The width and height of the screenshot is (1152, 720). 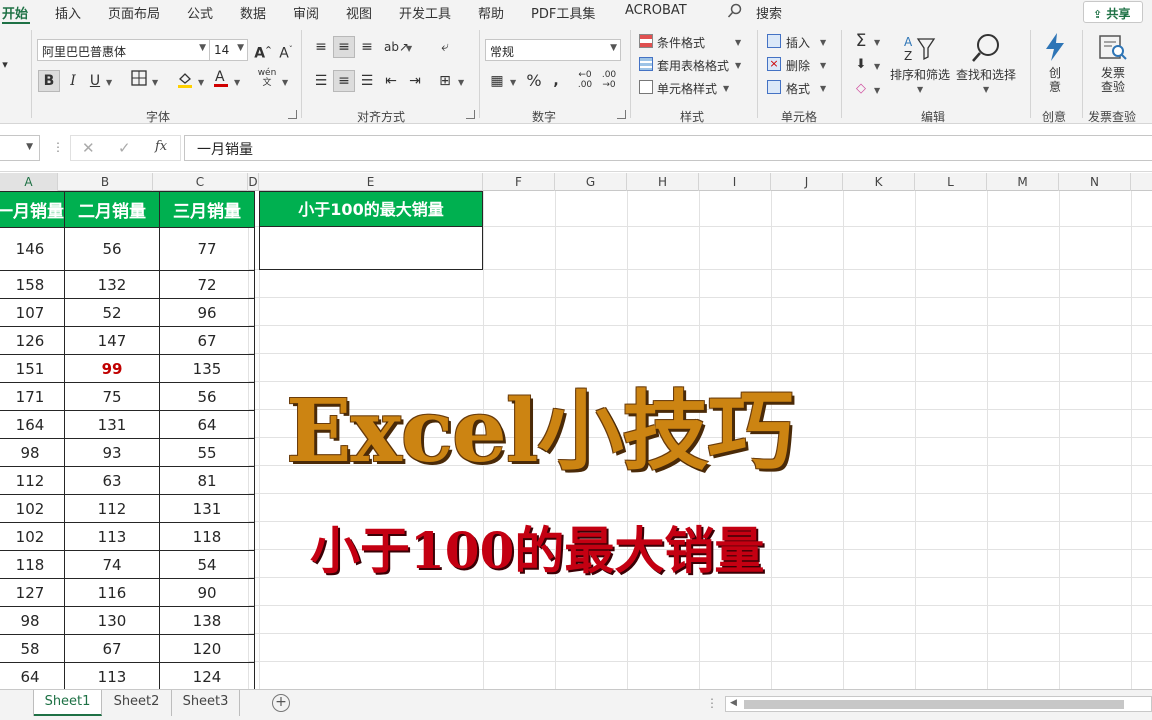 What do you see at coordinates (32, 340) in the screenshot?
I see `table-cell: 126` at bounding box center [32, 340].